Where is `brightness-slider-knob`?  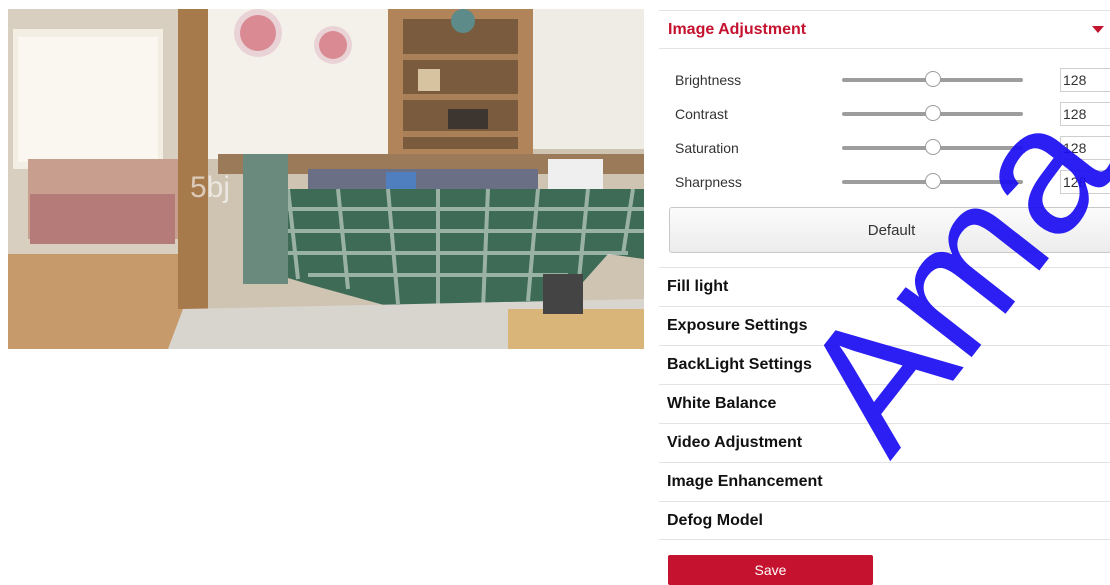 brightness-slider-knob is located at coordinates (932, 79).